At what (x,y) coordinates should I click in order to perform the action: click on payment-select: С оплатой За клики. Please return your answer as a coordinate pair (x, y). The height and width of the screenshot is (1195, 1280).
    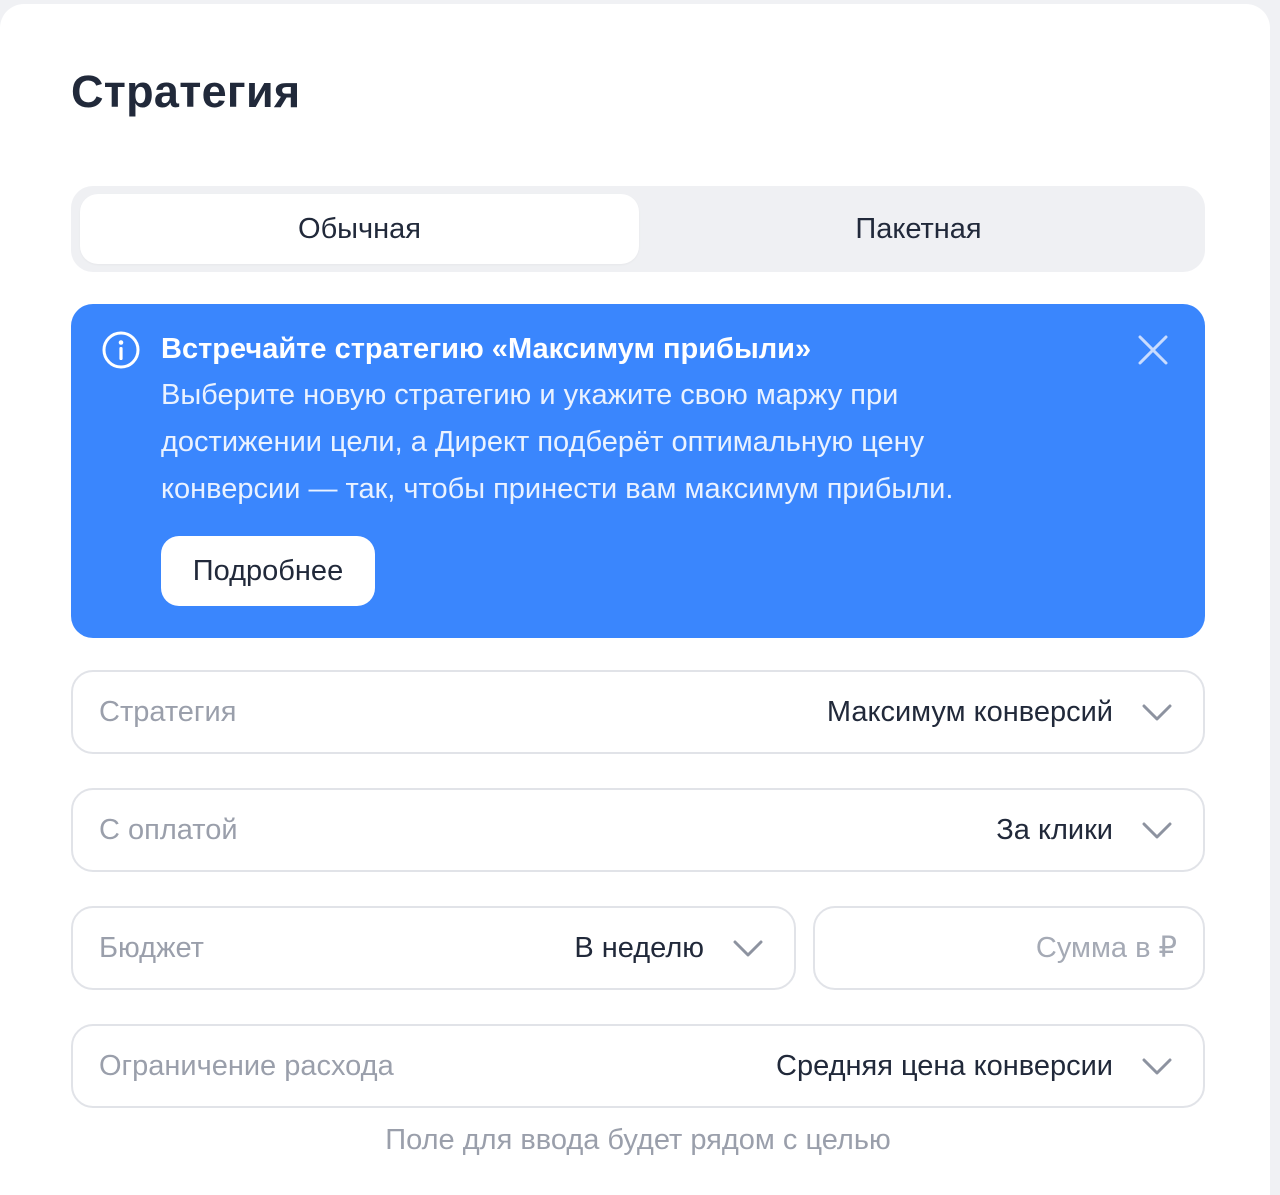
    Looking at the image, I should click on (638, 830).